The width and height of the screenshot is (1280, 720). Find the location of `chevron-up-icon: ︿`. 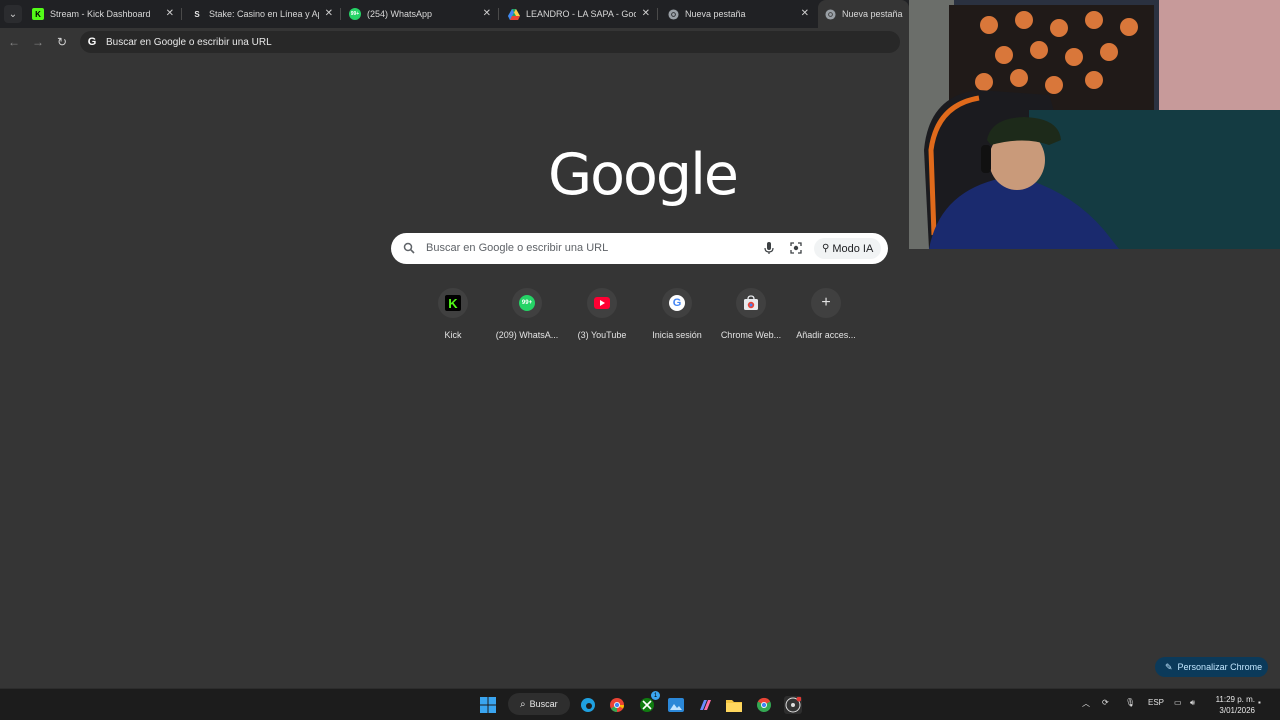

chevron-up-icon: ︿ is located at coordinates (1086, 703).